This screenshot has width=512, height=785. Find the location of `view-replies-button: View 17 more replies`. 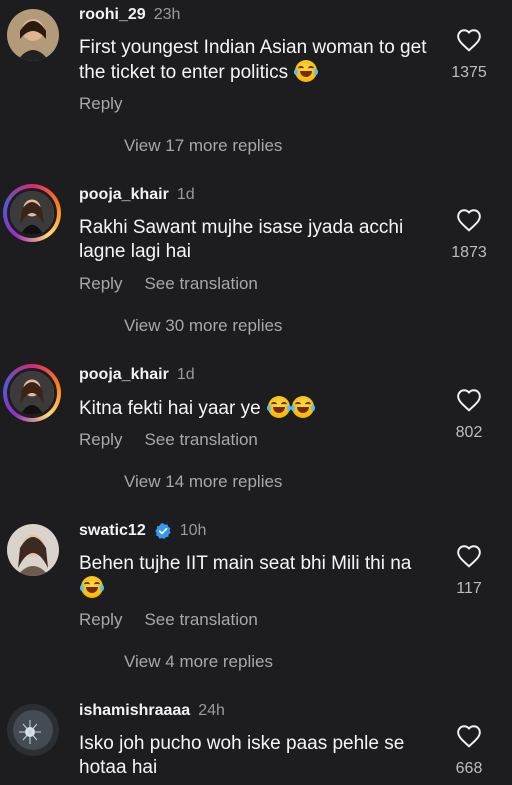

view-replies-button: View 17 more replies is located at coordinates (203, 146).